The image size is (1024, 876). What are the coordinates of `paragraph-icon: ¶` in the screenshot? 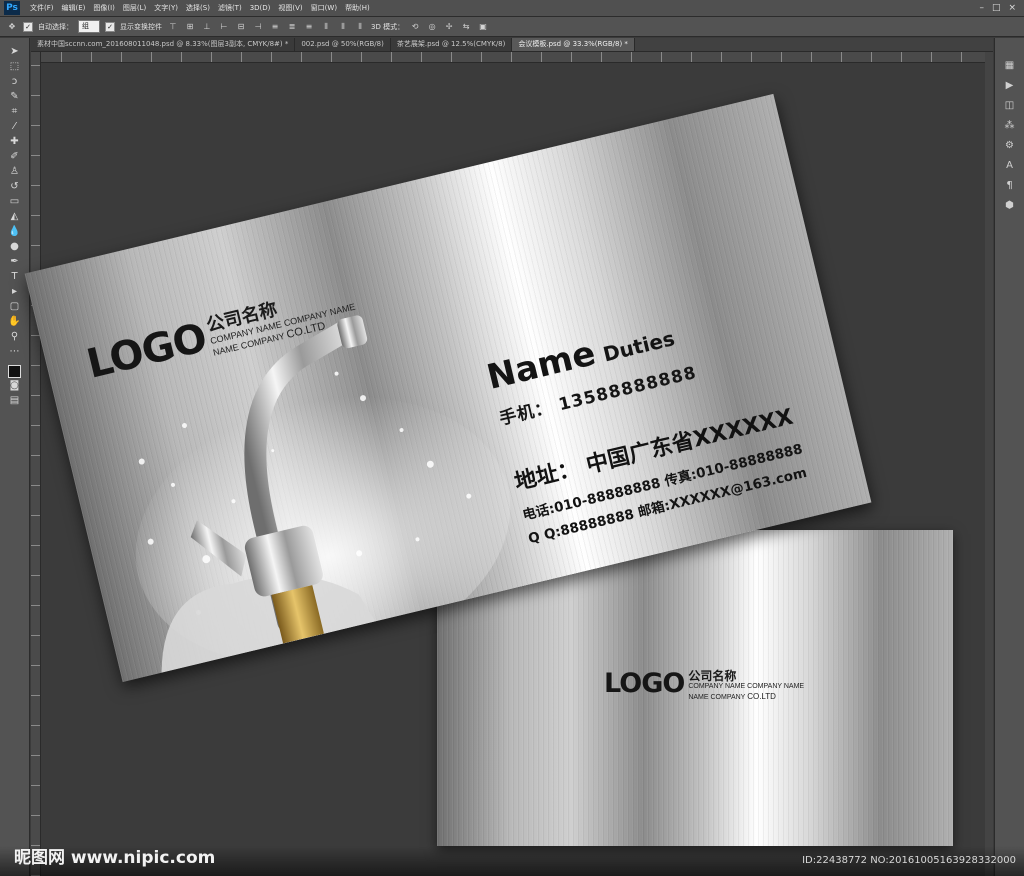 It's located at (1010, 186).